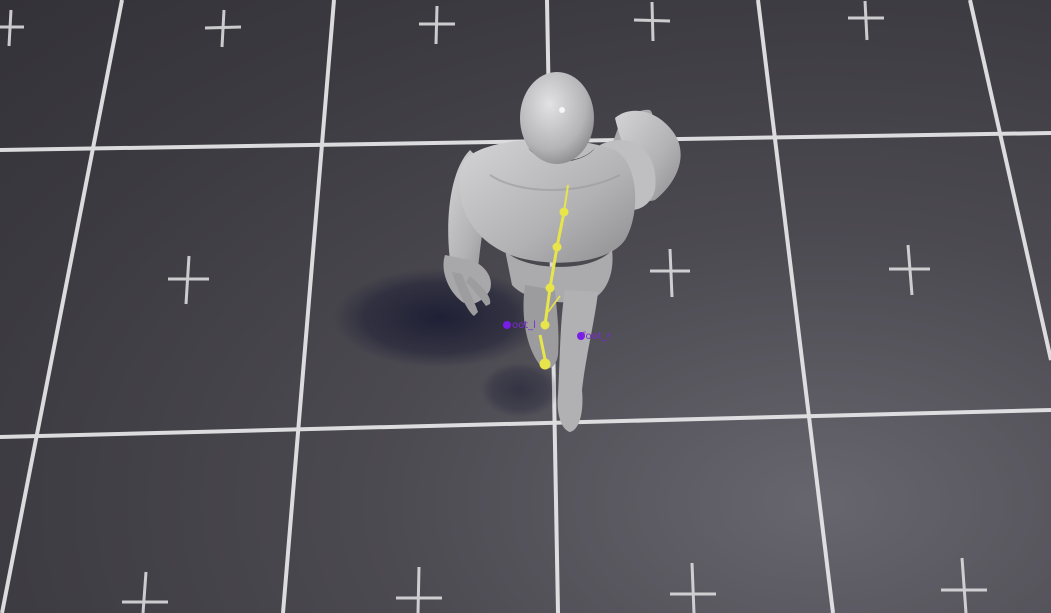  Describe the element at coordinates (507, 325) in the screenshot. I see `bone-dot-icon` at that location.